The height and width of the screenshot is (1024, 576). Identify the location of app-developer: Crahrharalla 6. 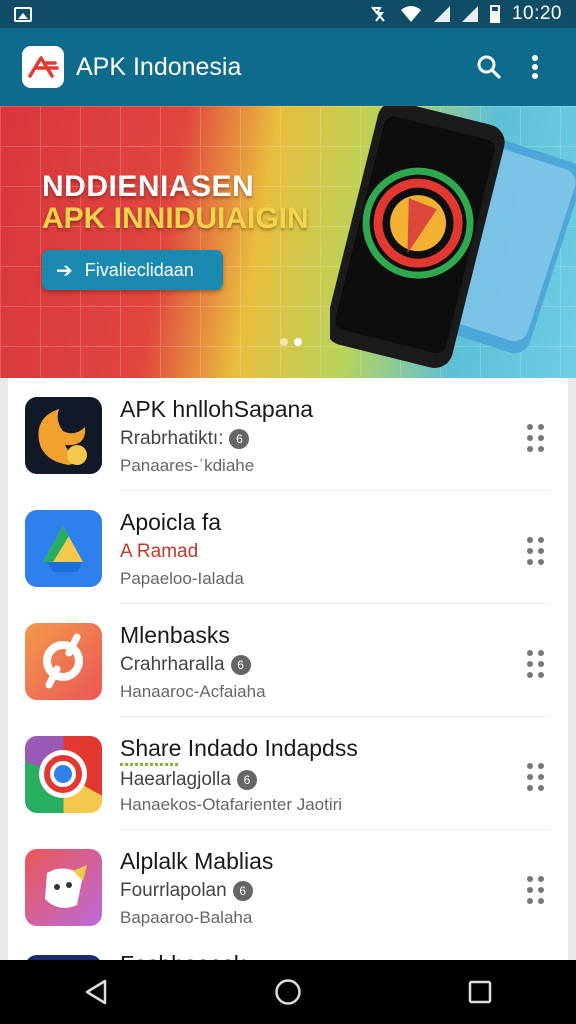
(185, 665).